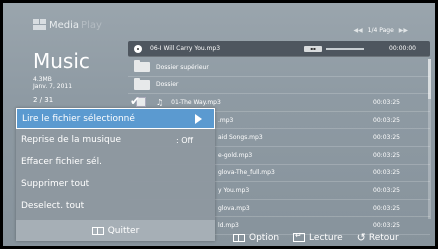 The height and width of the screenshot is (249, 438). I want to click on quit-button: Quitter, so click(115, 230).